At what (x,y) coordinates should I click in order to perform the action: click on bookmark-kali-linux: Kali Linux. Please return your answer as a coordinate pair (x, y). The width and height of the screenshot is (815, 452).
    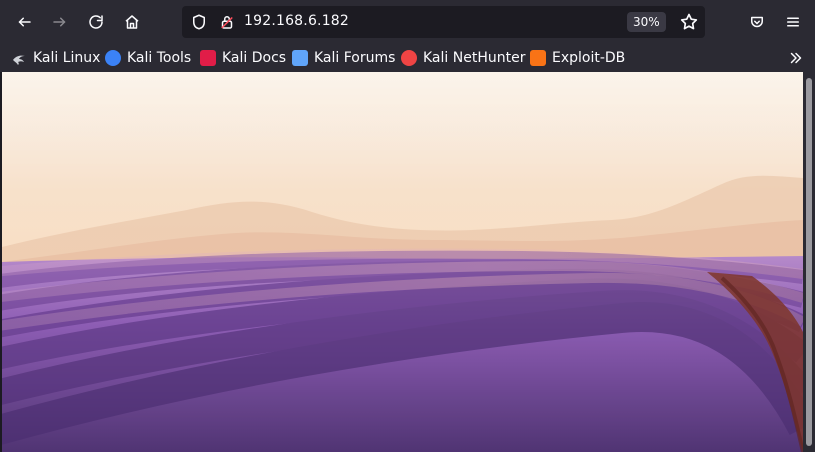
    Looking at the image, I should click on (55, 58).